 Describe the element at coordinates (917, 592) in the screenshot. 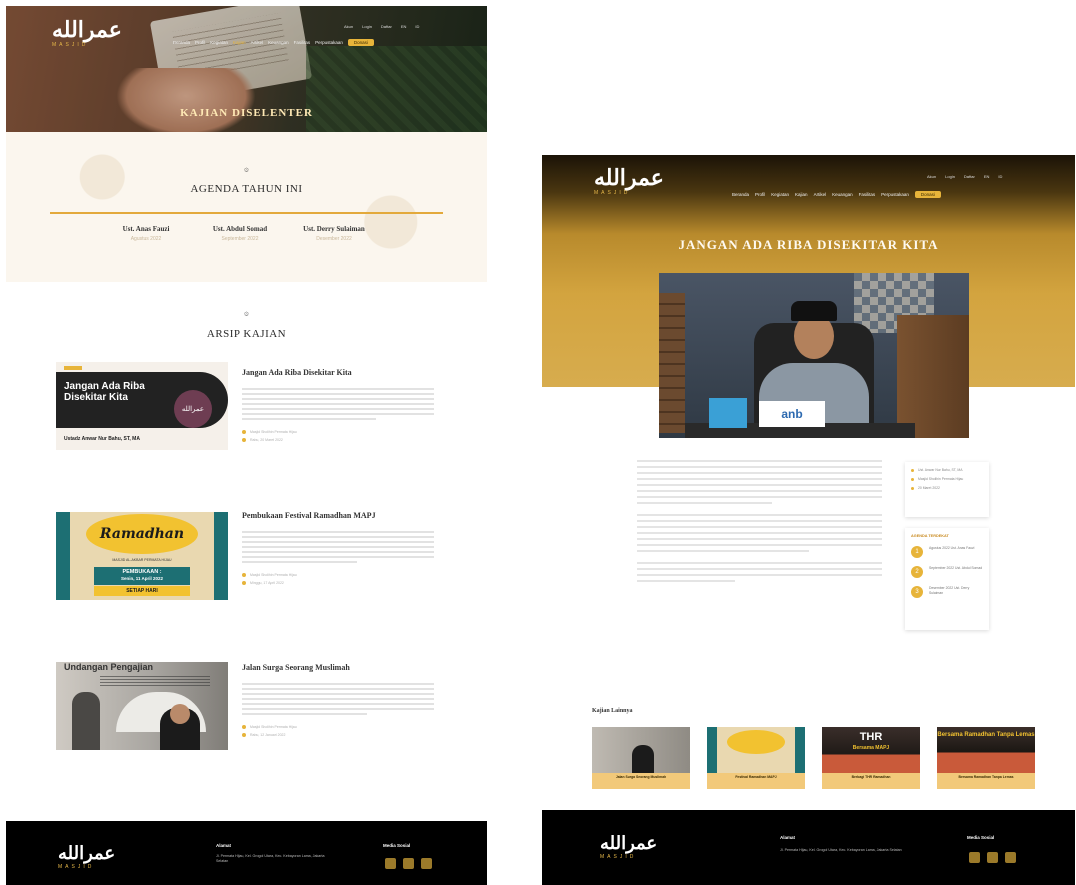

I see `agenda-number: 3` at that location.